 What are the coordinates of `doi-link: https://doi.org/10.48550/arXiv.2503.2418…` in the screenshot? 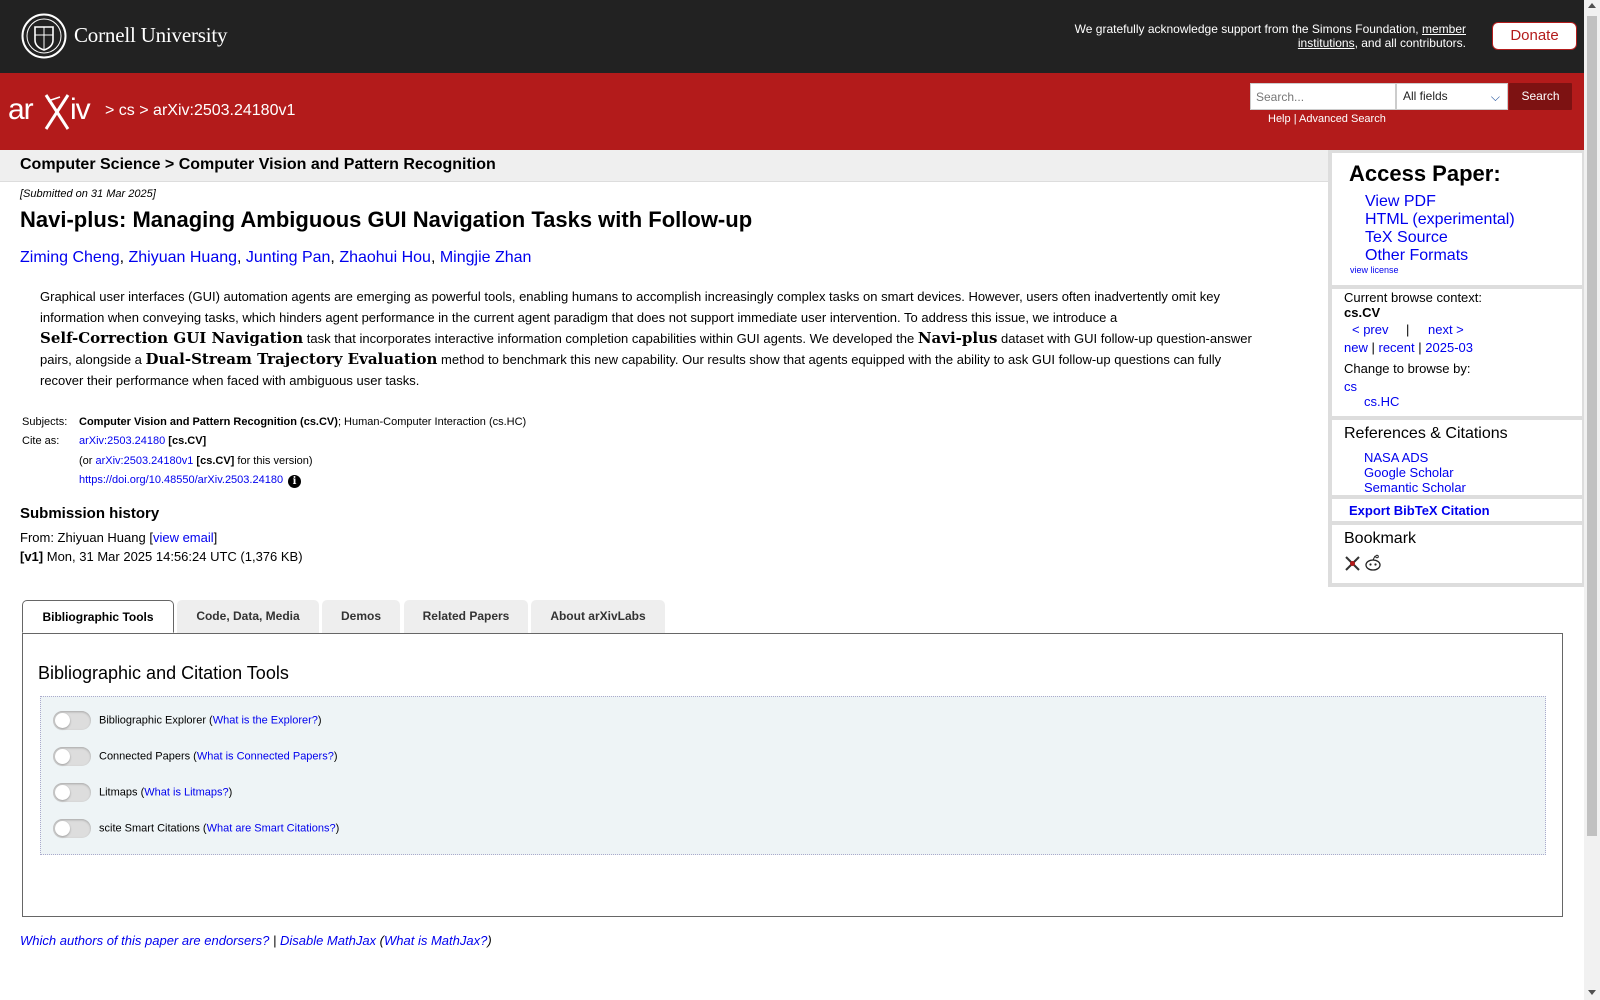 It's located at (181, 480).